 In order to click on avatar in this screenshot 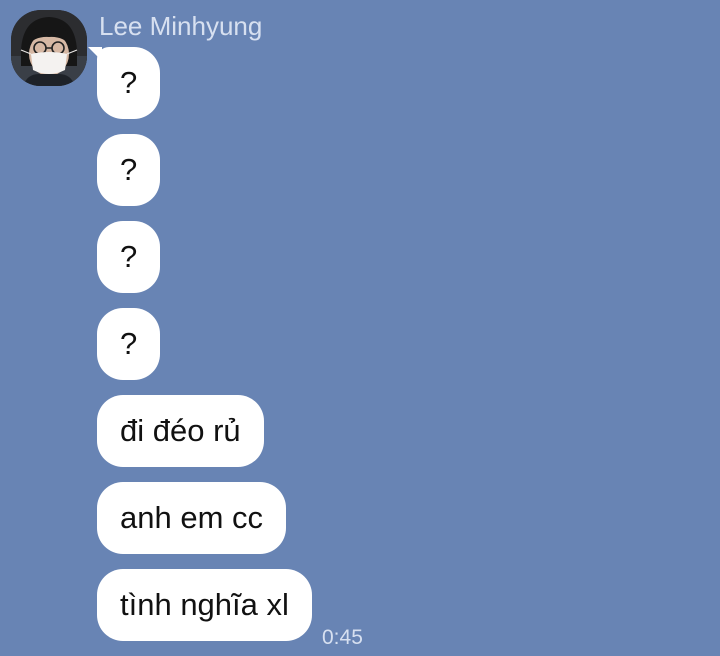, I will do `click(49, 48)`.